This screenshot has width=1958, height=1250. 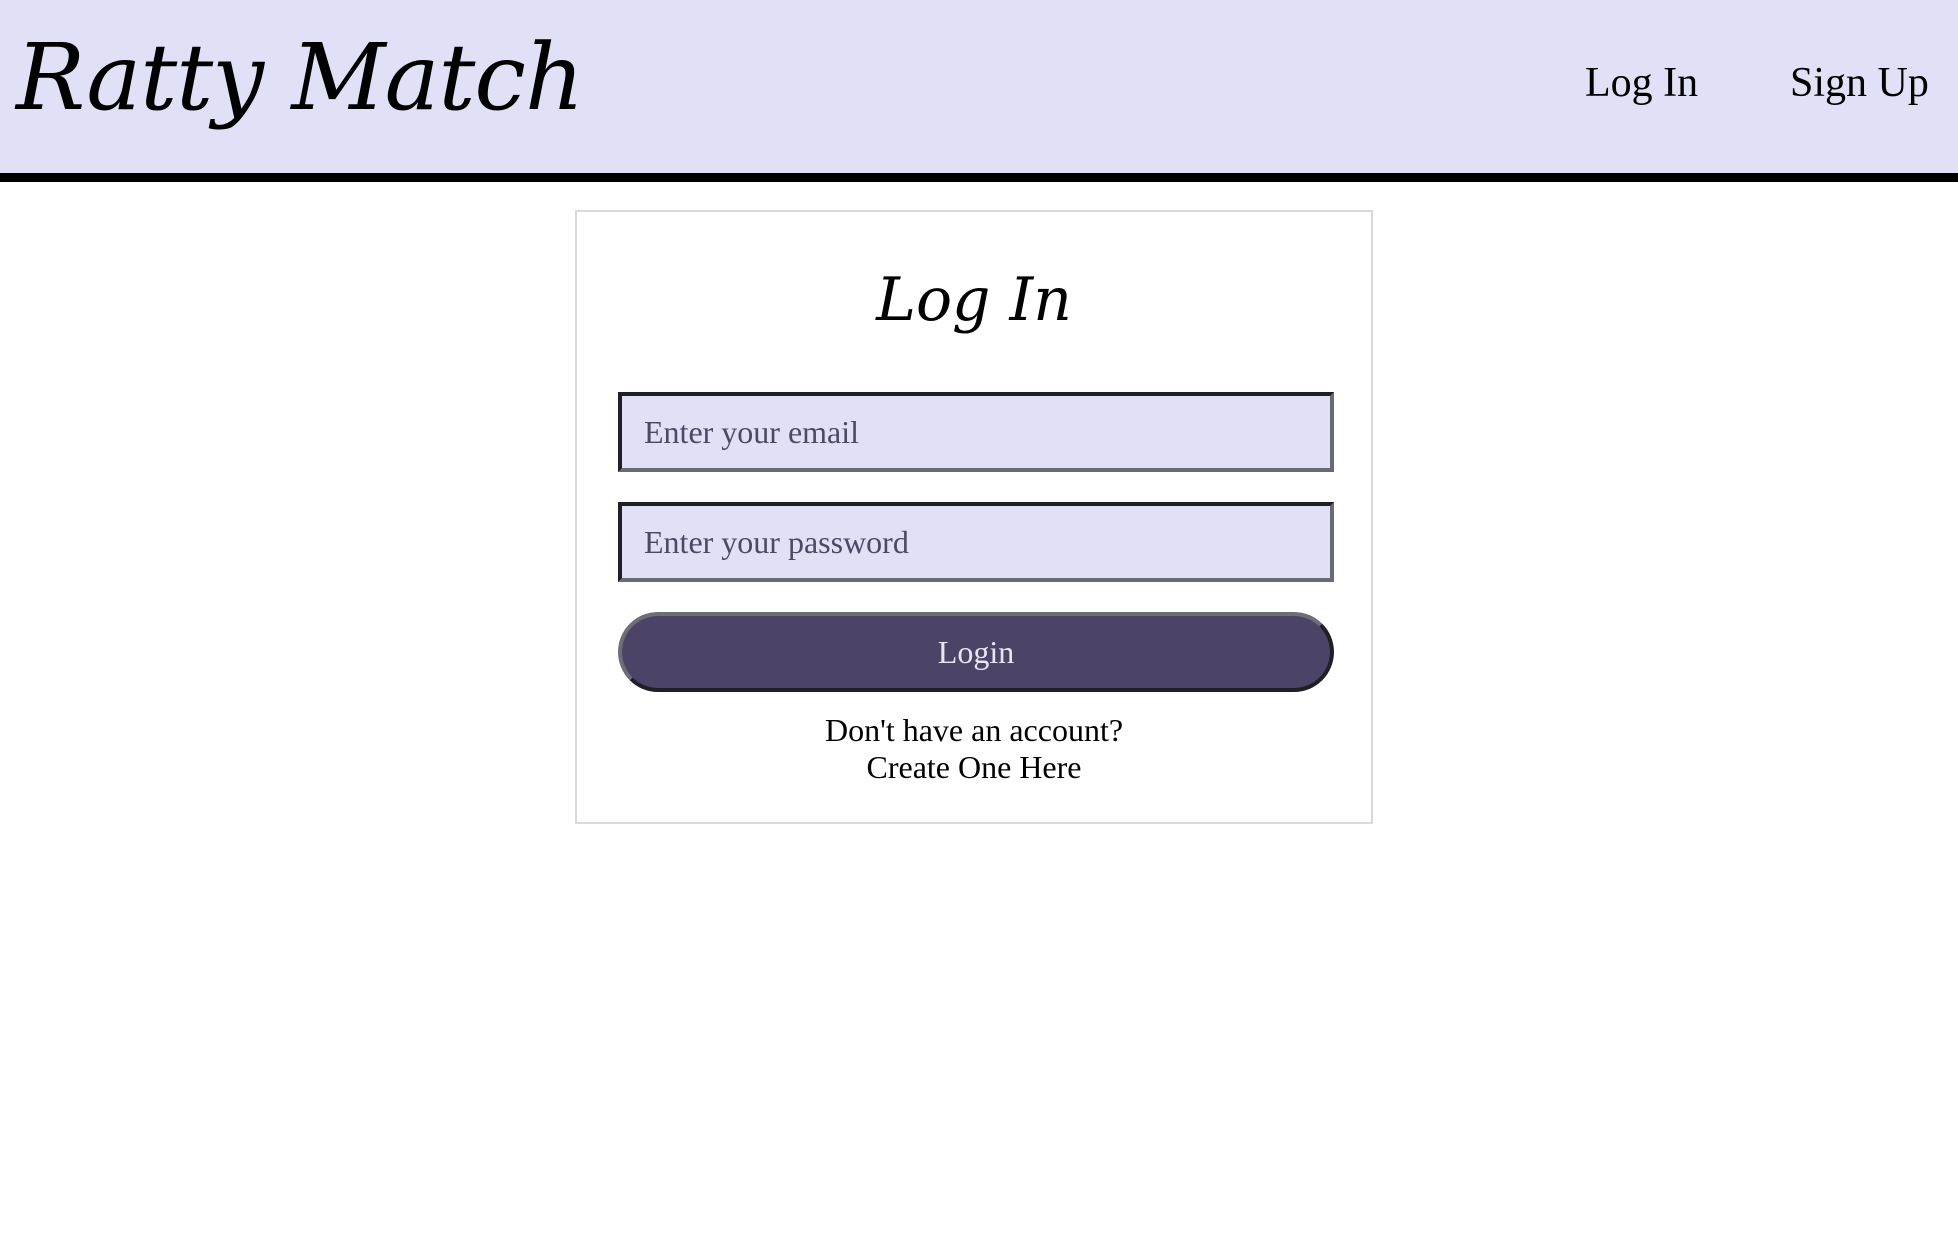 I want to click on site-header: Ratty Match Log In Sign Up, so click(x=979, y=91).